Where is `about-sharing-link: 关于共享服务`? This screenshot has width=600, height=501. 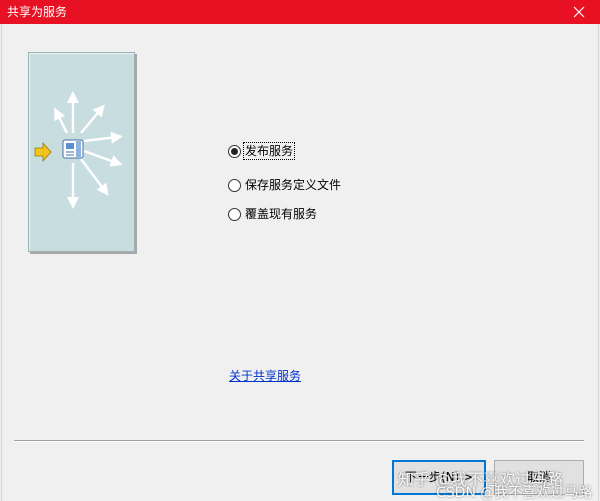 about-sharing-link: 关于共享服务 is located at coordinates (265, 376).